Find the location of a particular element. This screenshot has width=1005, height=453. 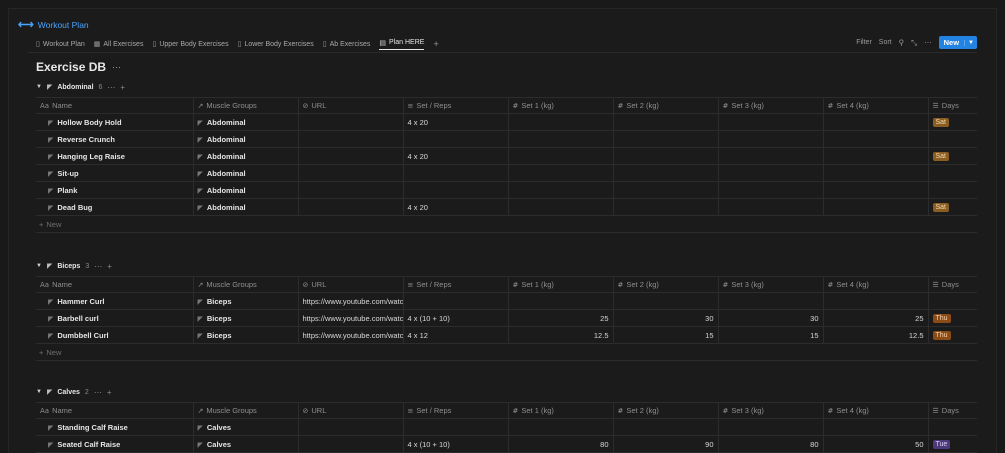

muscle-group-cell: ◤ Biceps is located at coordinates (246, 318).